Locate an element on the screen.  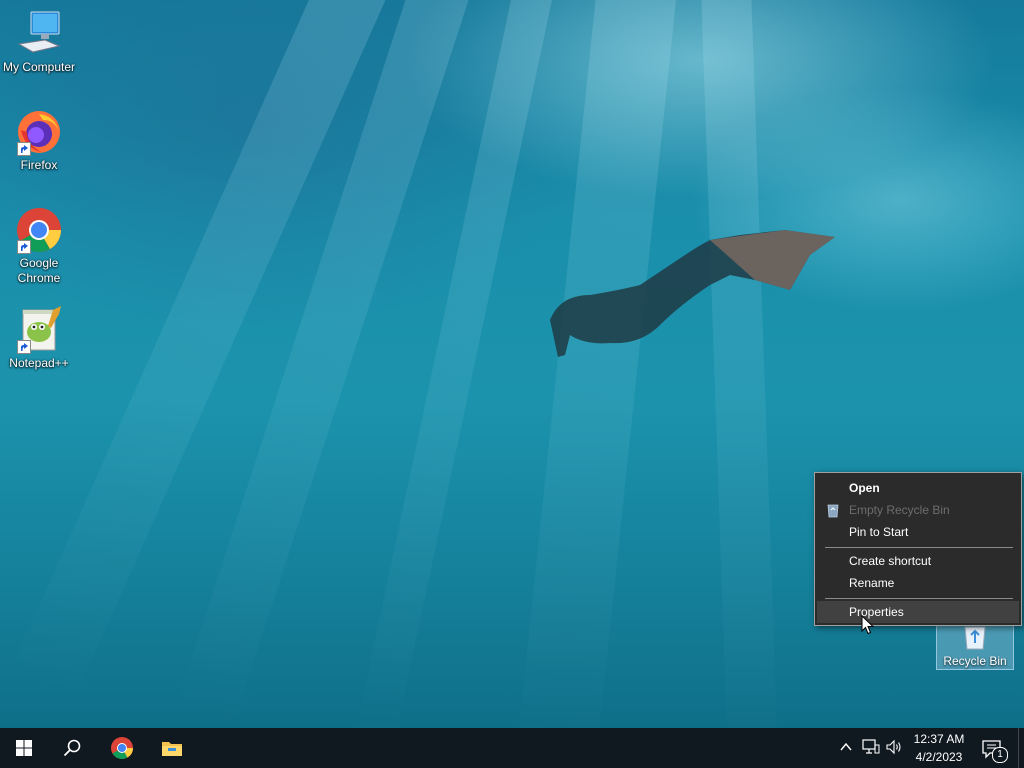
desktop-icon-label: Recycle Bin is located at coordinates (975, 661).